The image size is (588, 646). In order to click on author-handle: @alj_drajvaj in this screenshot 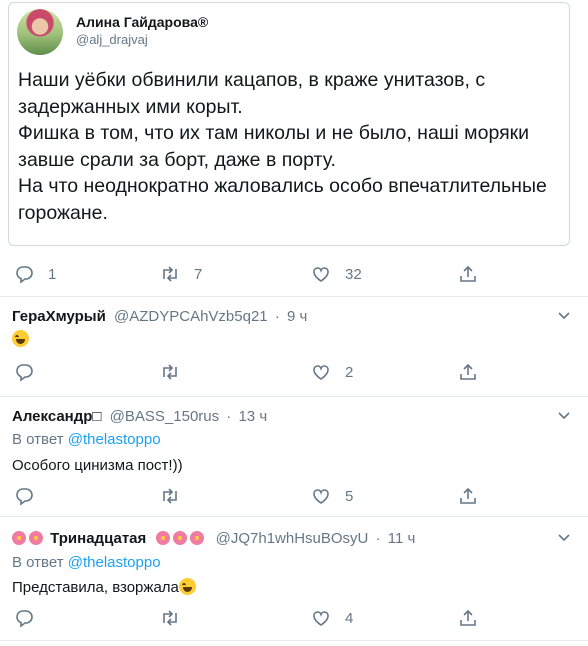, I will do `click(112, 39)`.